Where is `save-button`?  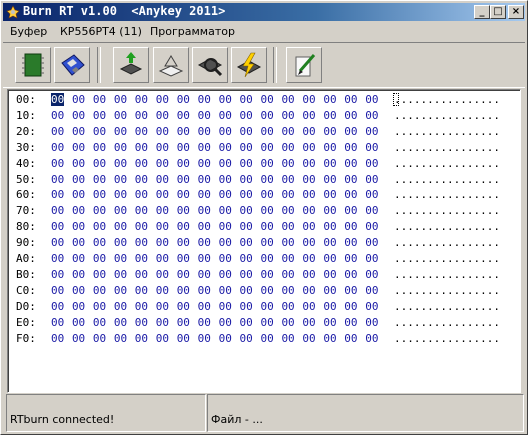
save-button is located at coordinates (72, 65).